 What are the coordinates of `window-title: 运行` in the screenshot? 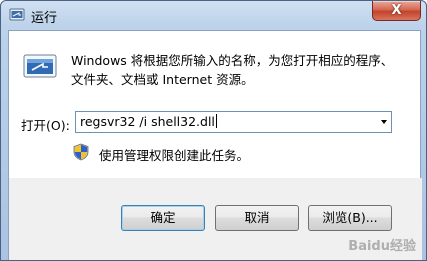 It's located at (44, 18).